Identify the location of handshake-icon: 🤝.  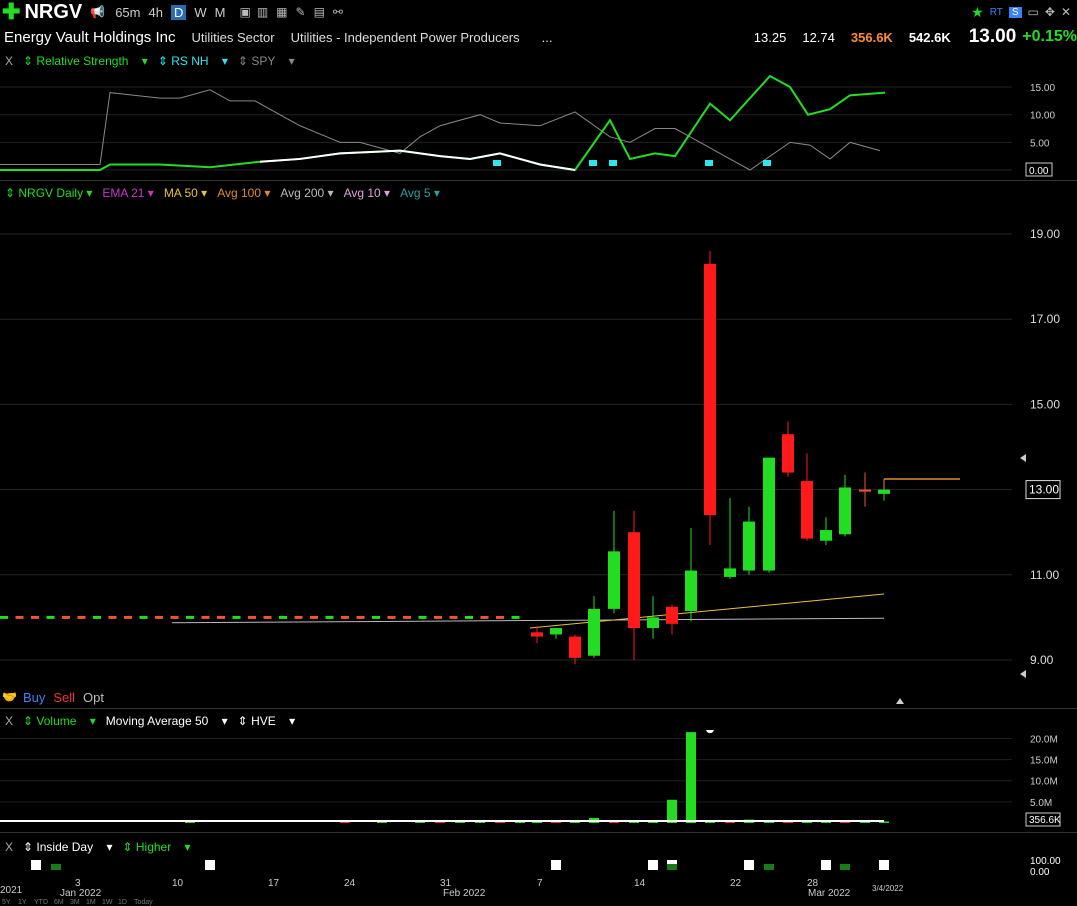
(9, 697).